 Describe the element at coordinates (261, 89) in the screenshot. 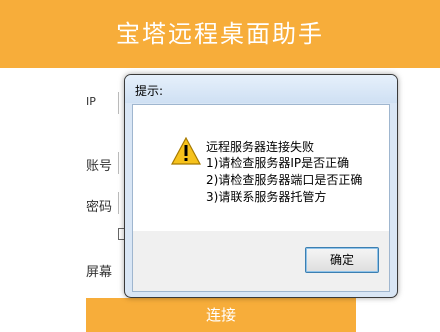

I see `dialog-titlebar: 提示:` at that location.